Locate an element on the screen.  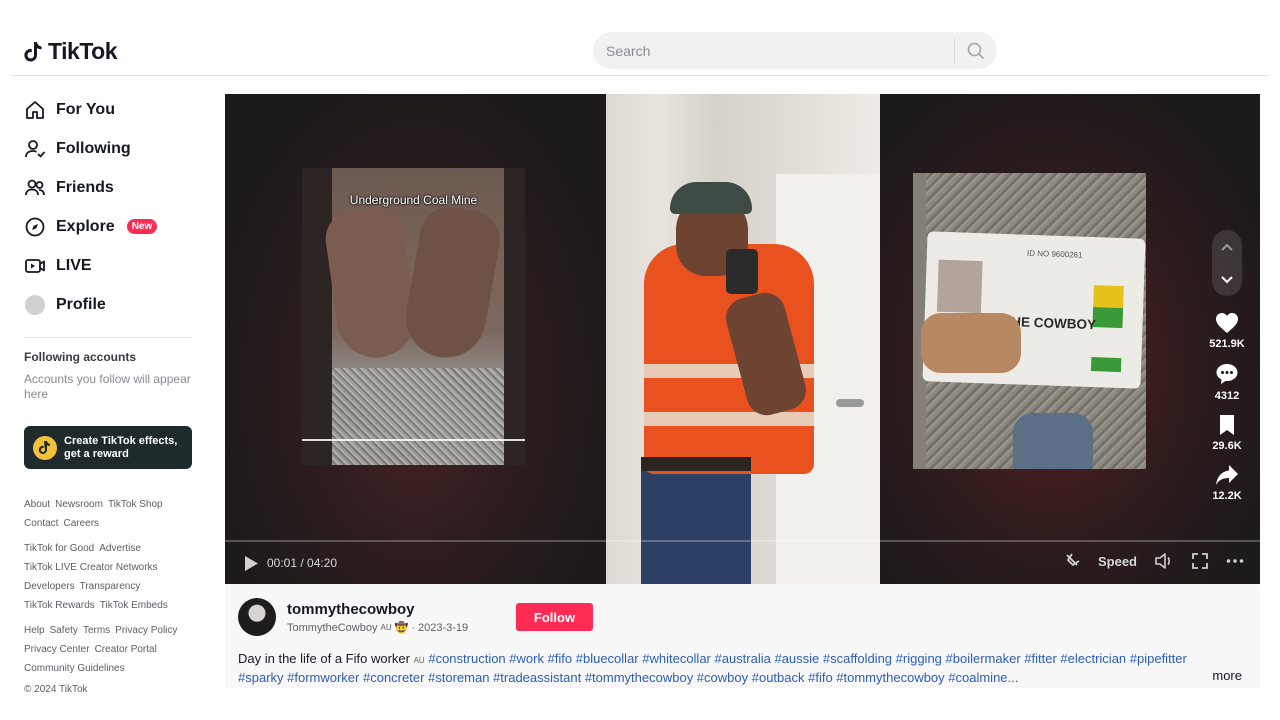
card-stripe-yellow is located at coordinates (1108, 297).